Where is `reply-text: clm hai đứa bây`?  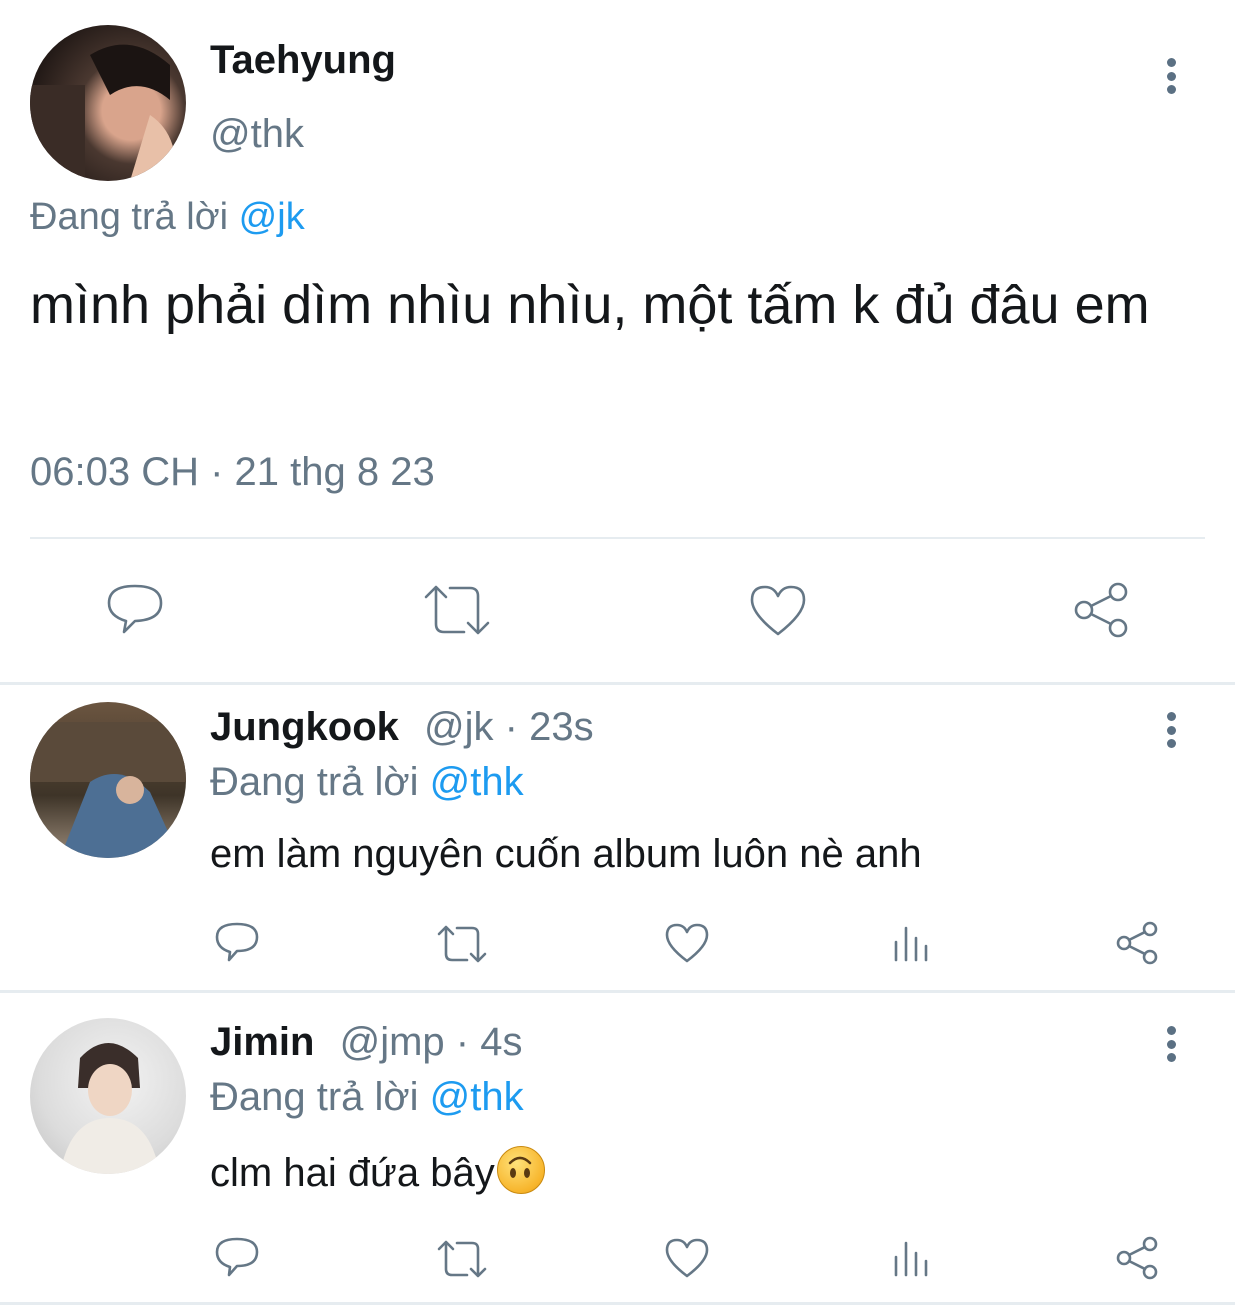 reply-text: clm hai đứa bây is located at coordinates (377, 1171).